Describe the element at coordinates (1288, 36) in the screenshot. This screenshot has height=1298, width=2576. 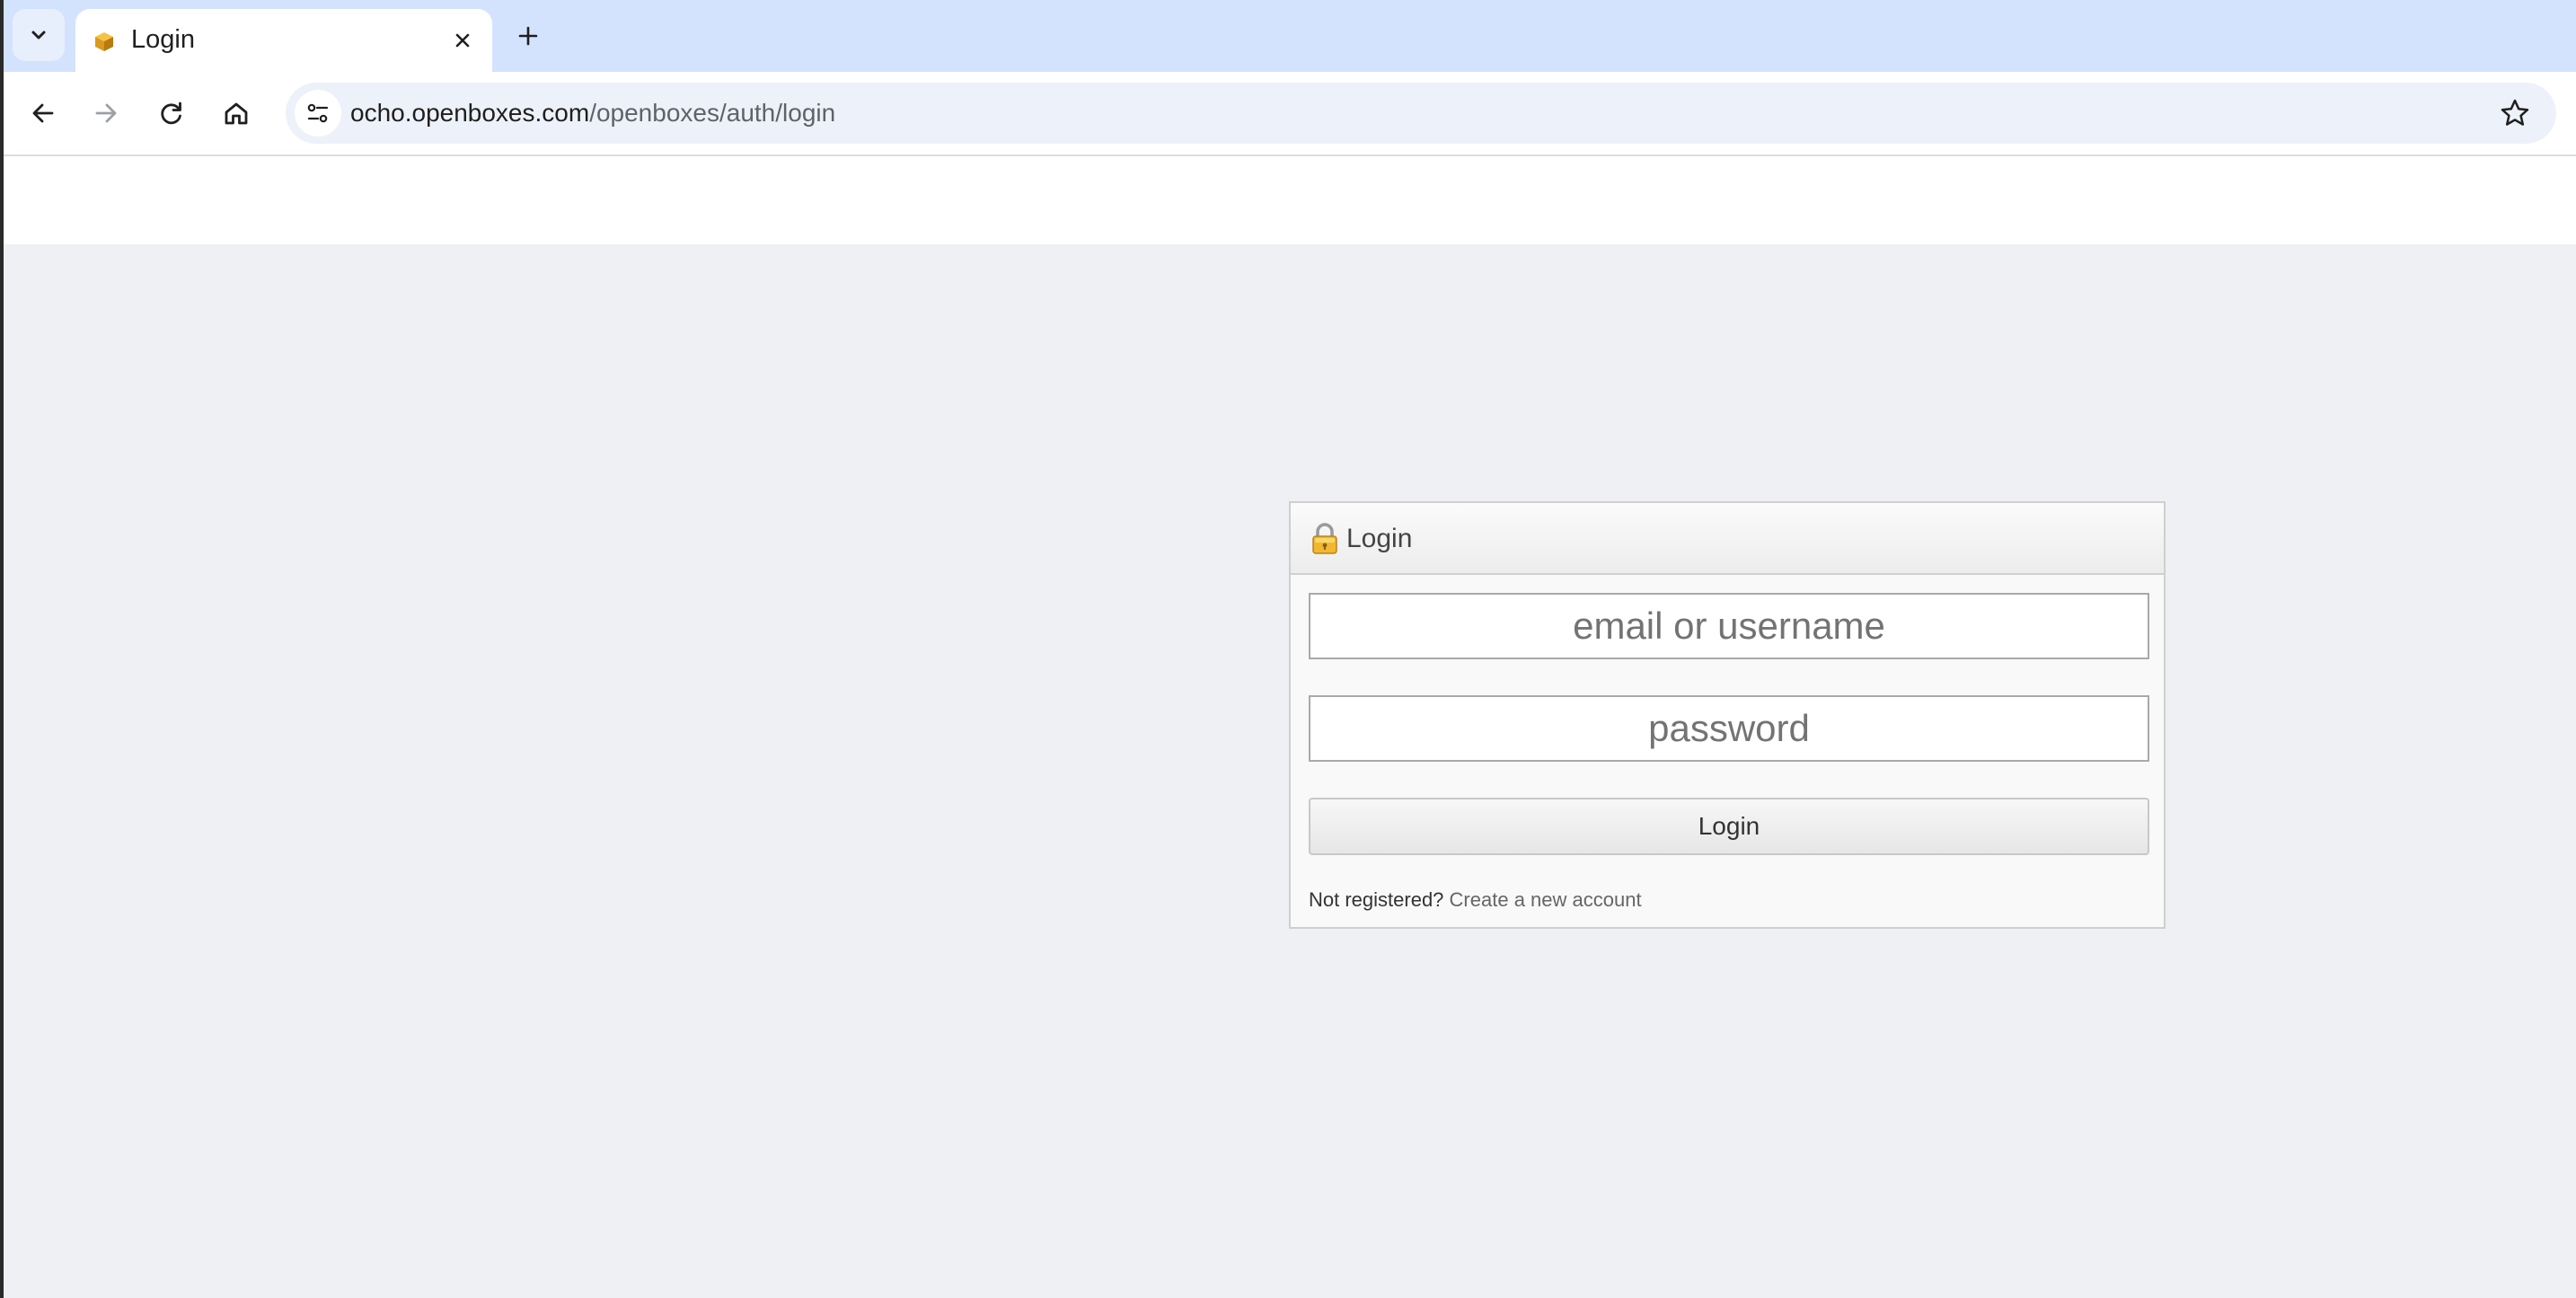
I see `tab-strip: Login` at that location.